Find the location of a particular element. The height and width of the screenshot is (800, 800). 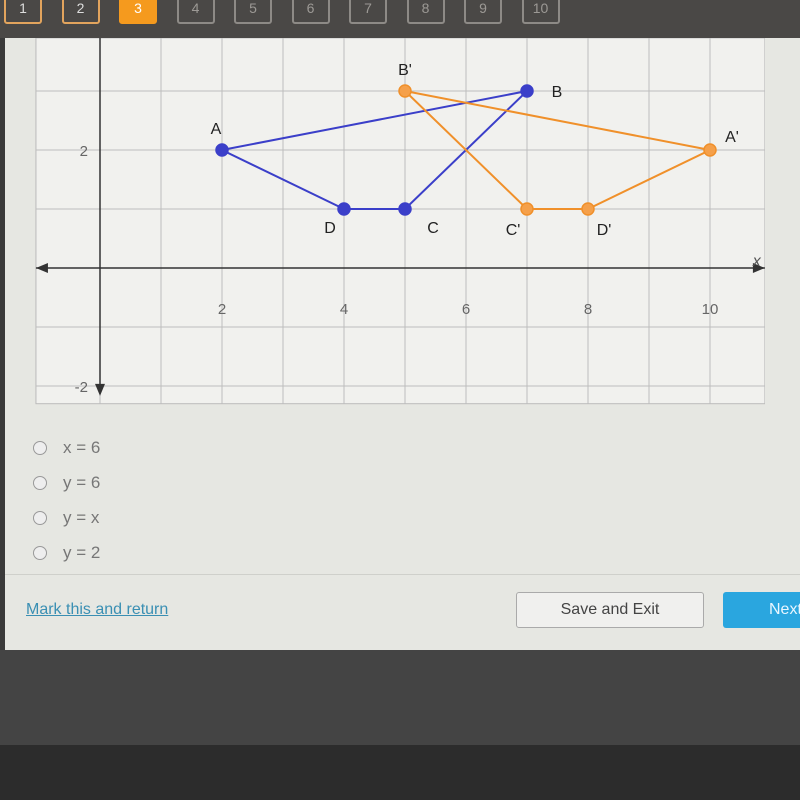

choice-label: y = x is located at coordinates (81, 517).